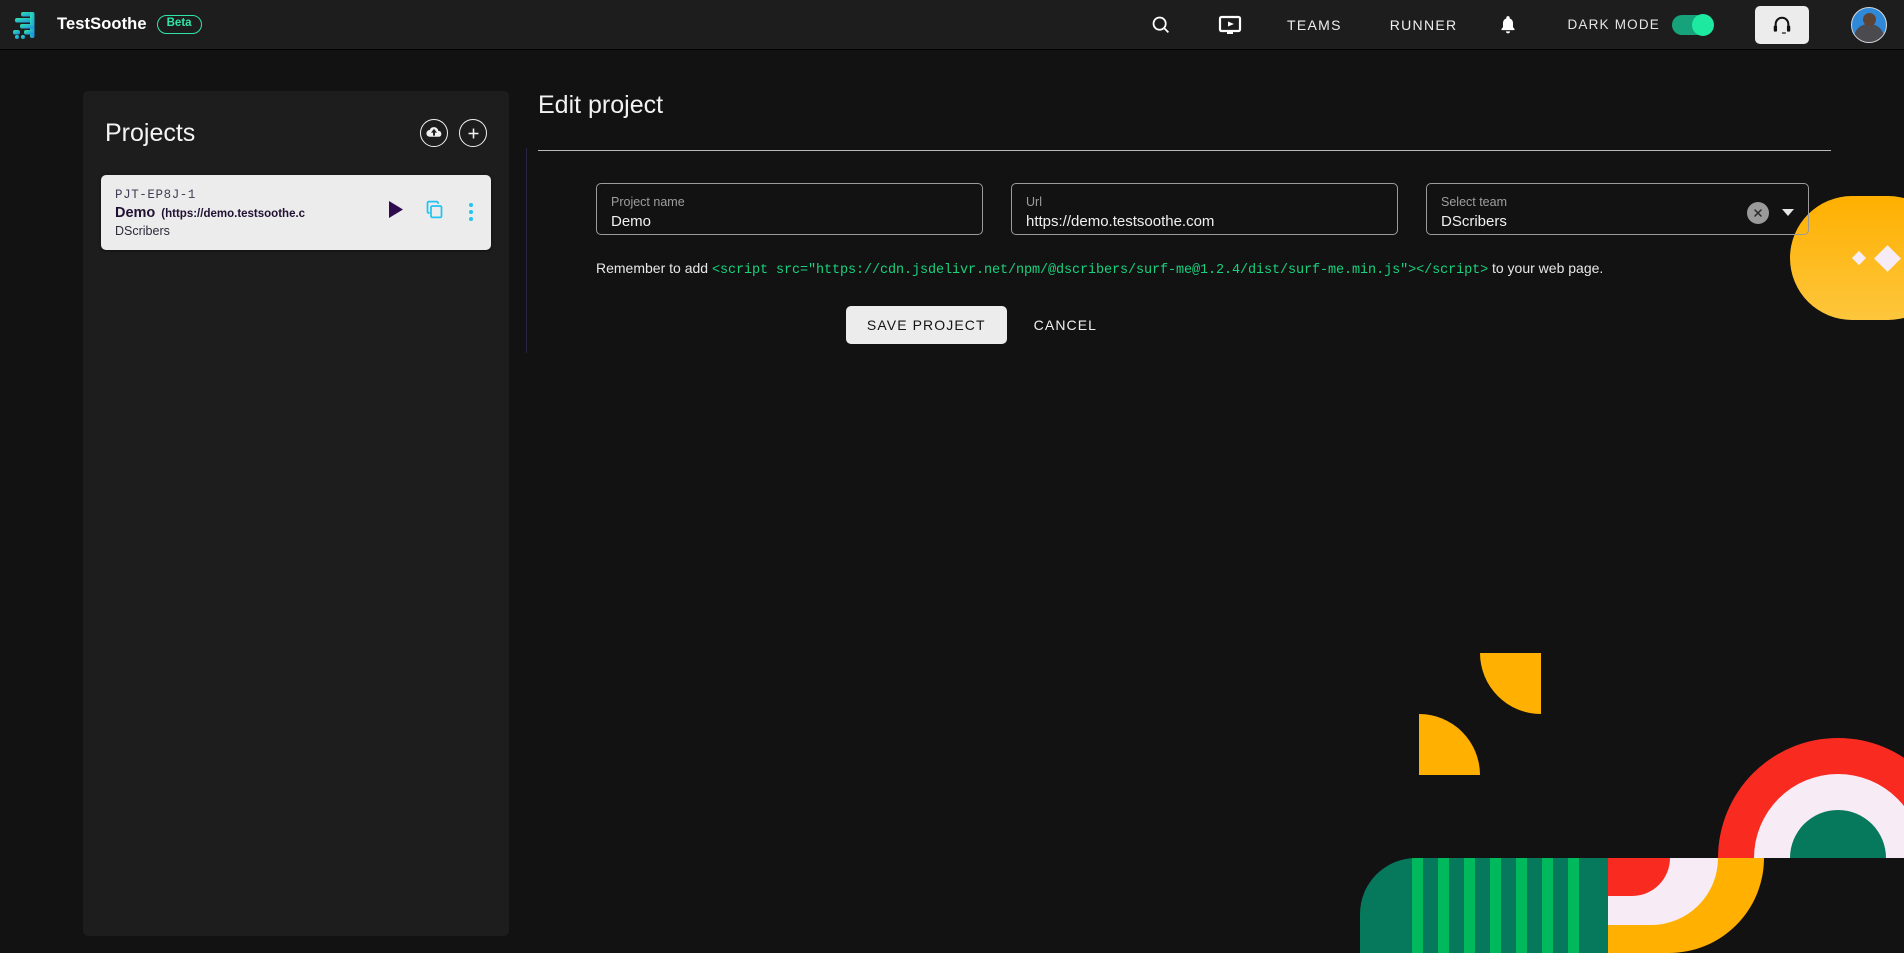 The height and width of the screenshot is (953, 1904). I want to click on form-actions: SAVE PROJECT CANCEL, so click(1188, 325).